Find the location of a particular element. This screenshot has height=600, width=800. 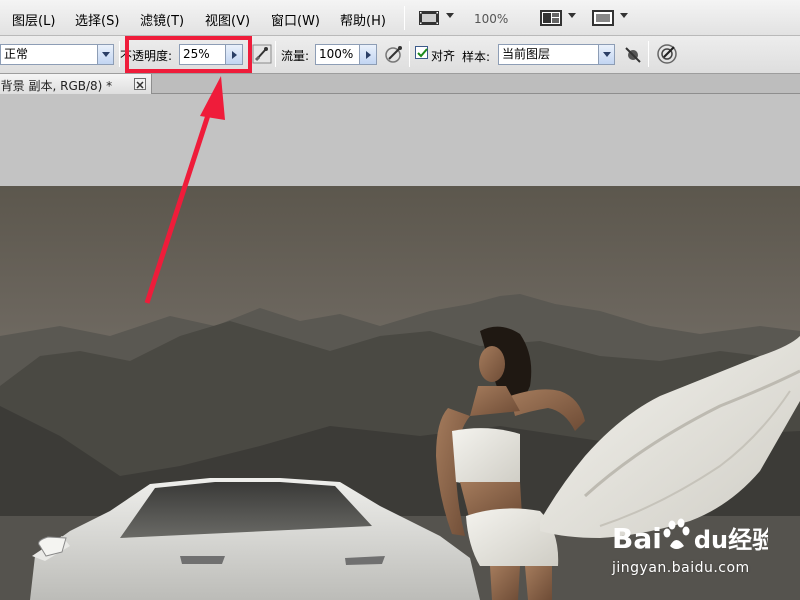

baidu-logo: Bai du经验 is located at coordinates (694, 536).